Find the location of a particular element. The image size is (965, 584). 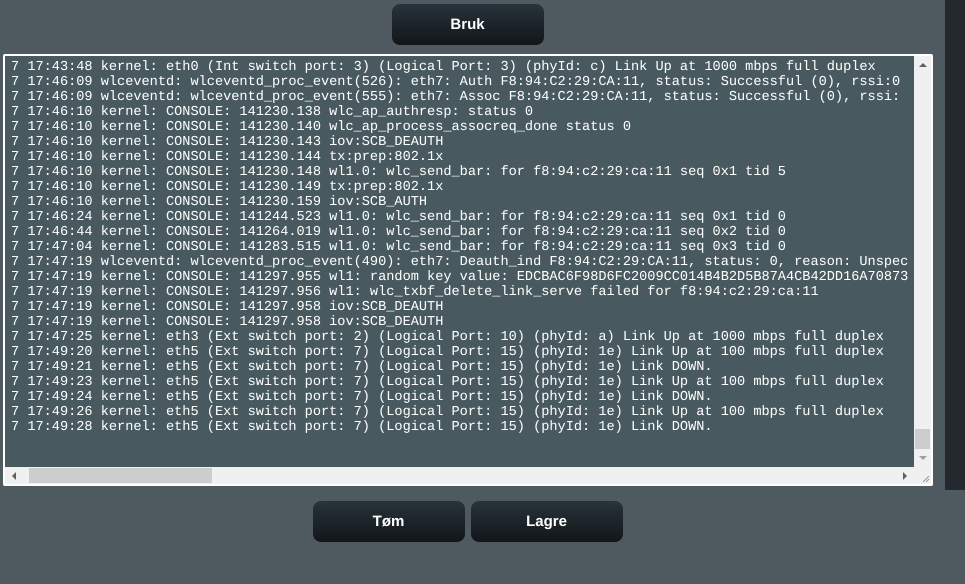

action-button: Lagre is located at coordinates (546, 521).